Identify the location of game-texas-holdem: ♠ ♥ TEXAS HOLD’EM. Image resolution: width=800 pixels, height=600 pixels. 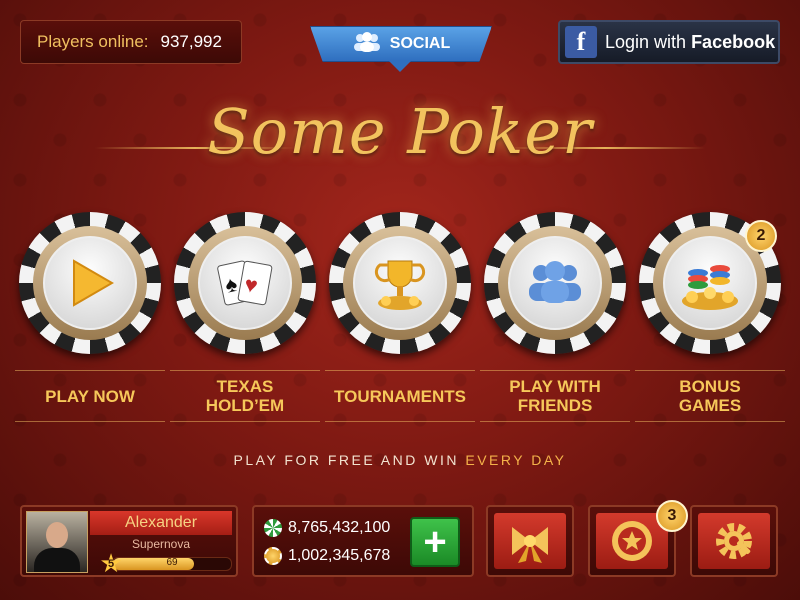
(245, 317).